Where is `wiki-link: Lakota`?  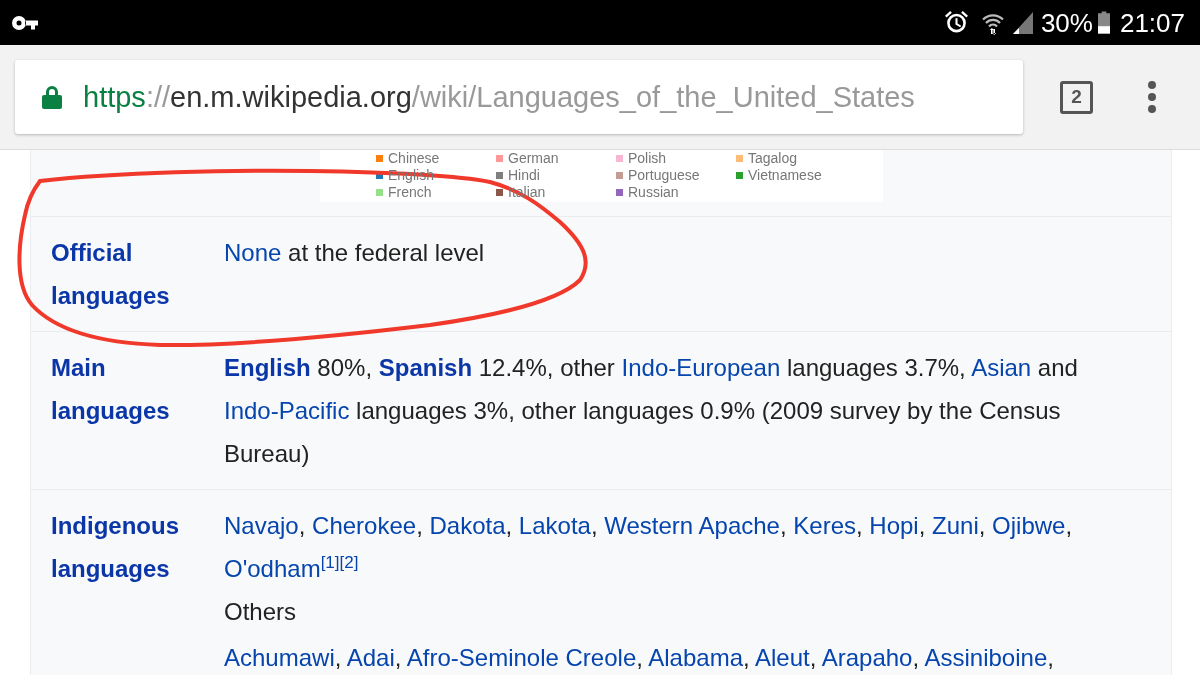
wiki-link: Lakota is located at coordinates (554, 525).